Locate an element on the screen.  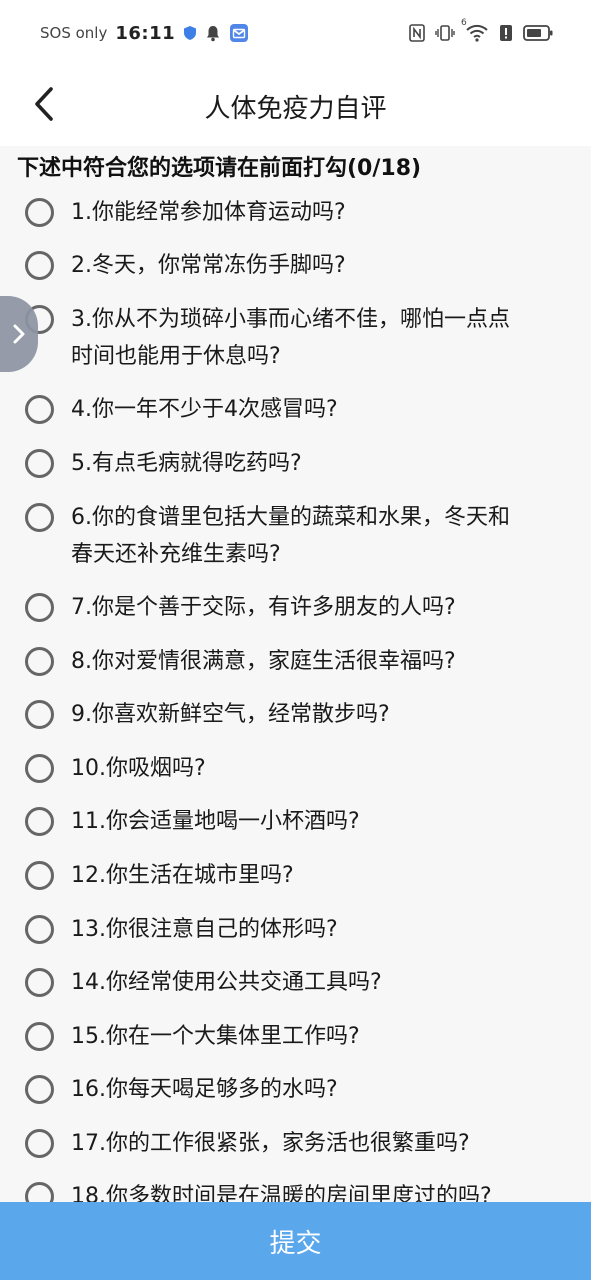
app-header: 人体免疫力自评 is located at coordinates (295, 106).